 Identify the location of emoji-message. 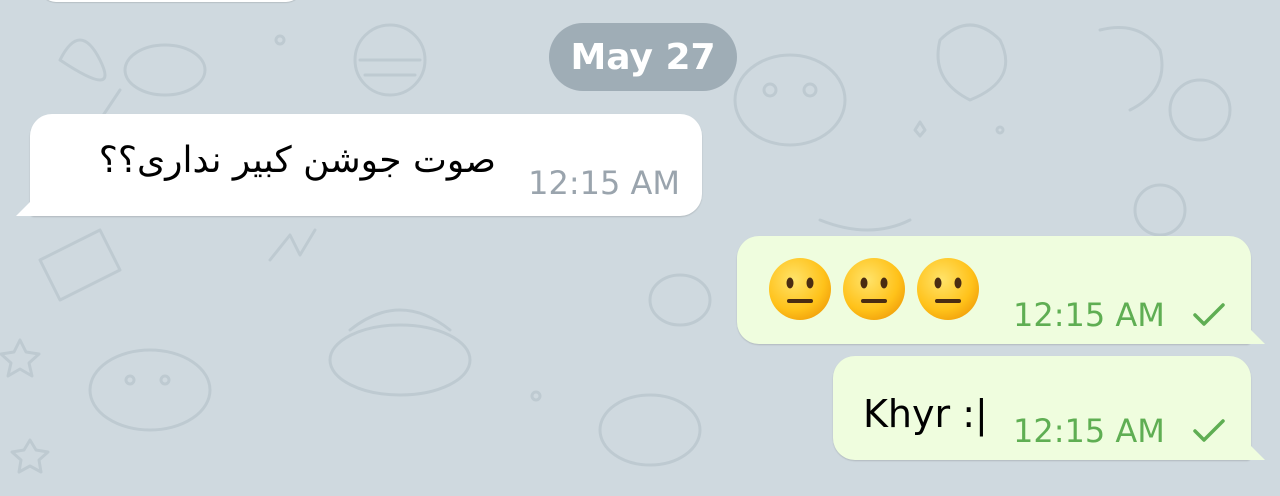
(874, 289).